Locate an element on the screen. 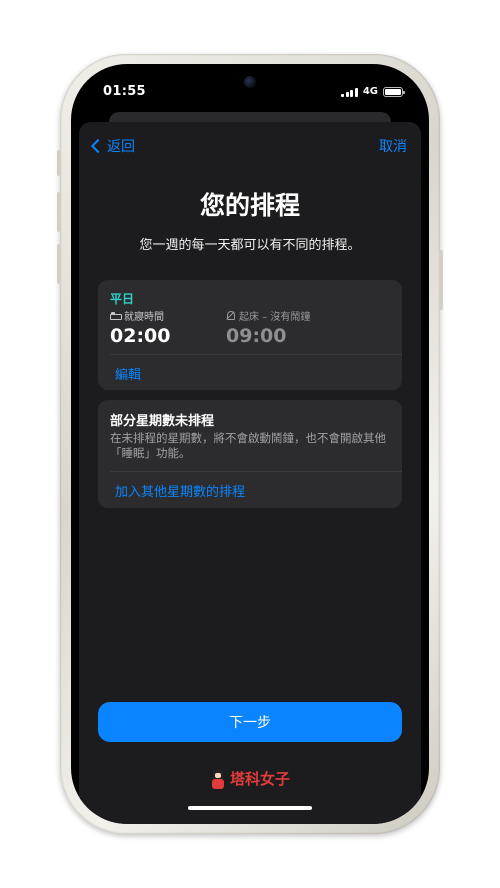 Image resolution: width=500 pixels, height=888 pixels. chevron-left-icon is located at coordinates (98, 146).